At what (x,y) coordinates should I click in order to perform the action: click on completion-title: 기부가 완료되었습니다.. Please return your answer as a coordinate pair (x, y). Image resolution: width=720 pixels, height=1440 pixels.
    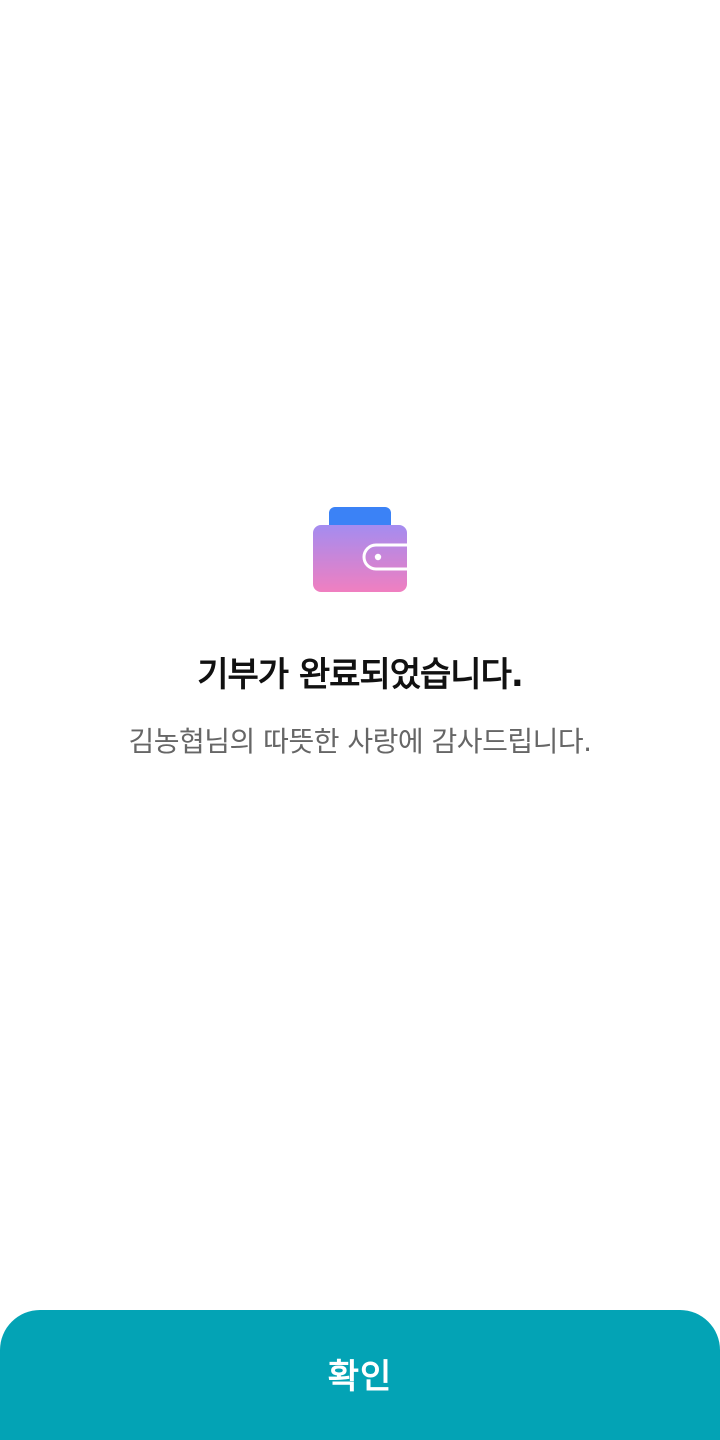
    Looking at the image, I should click on (360, 675).